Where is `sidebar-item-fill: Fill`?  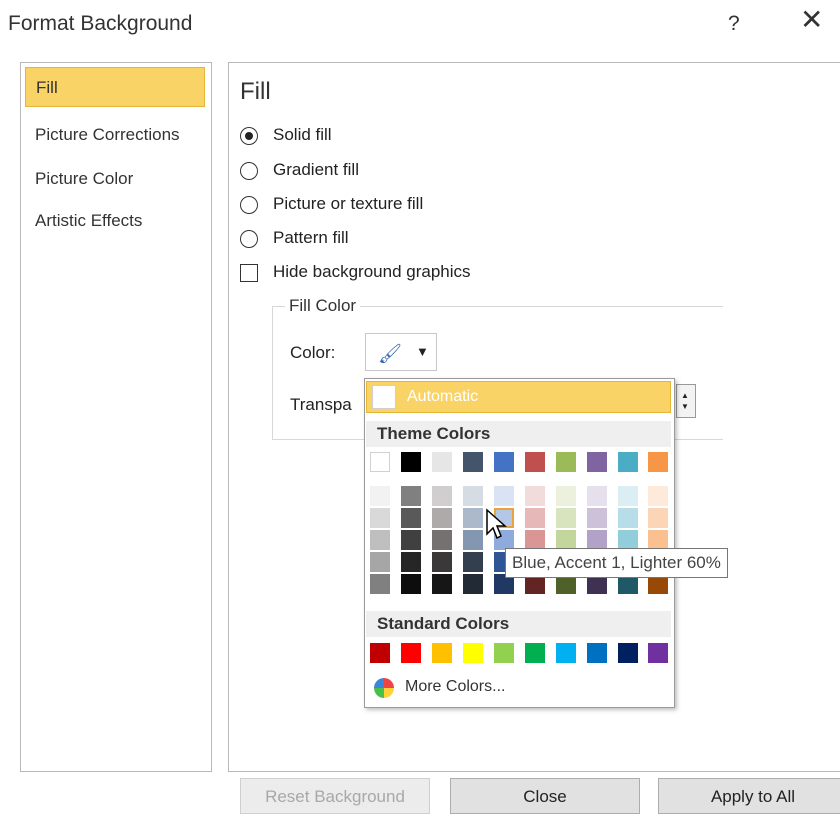
sidebar-item-fill: Fill is located at coordinates (115, 87).